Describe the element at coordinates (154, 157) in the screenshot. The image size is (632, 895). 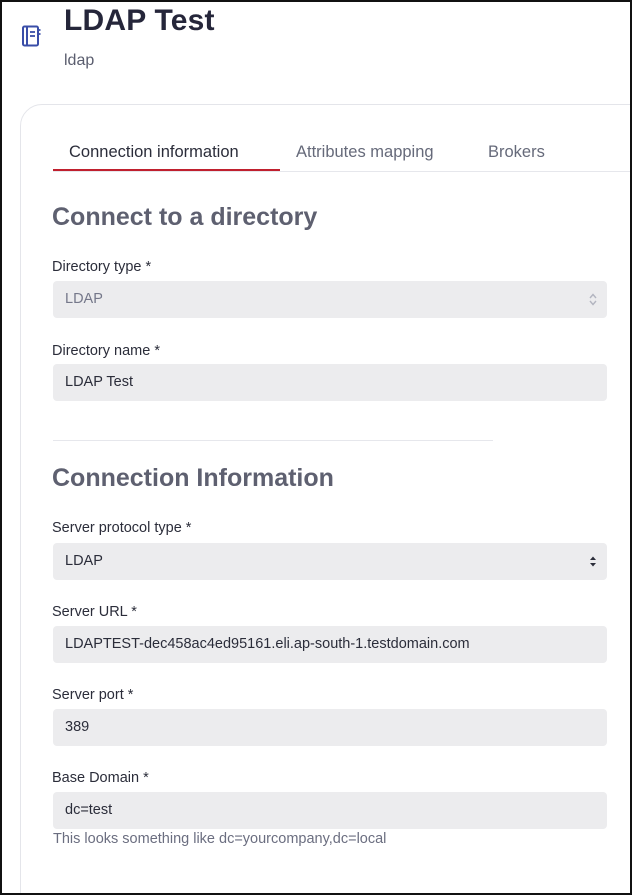
I see `tab-connection-information: Connection information` at that location.